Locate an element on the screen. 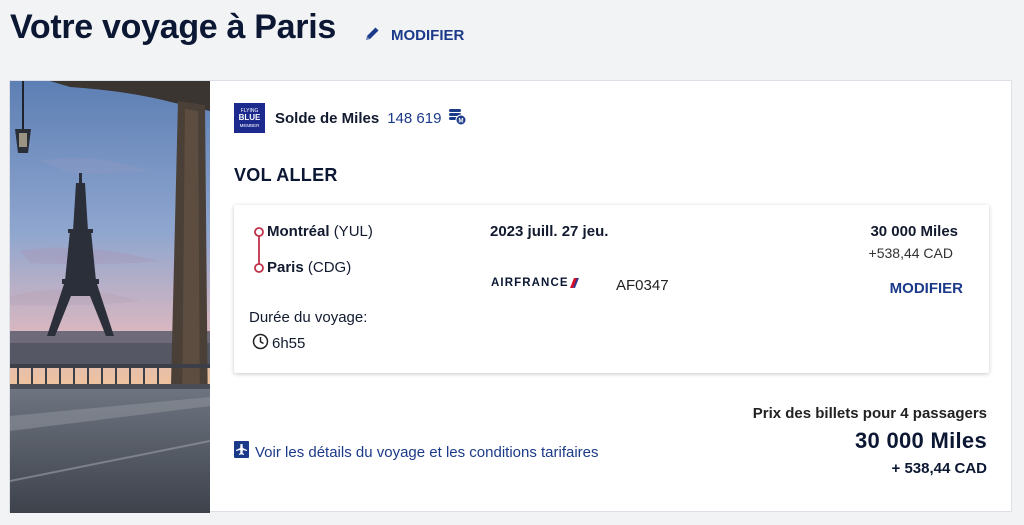 This screenshot has height=525, width=1024. airline: AIRFRANCE is located at coordinates (536, 283).